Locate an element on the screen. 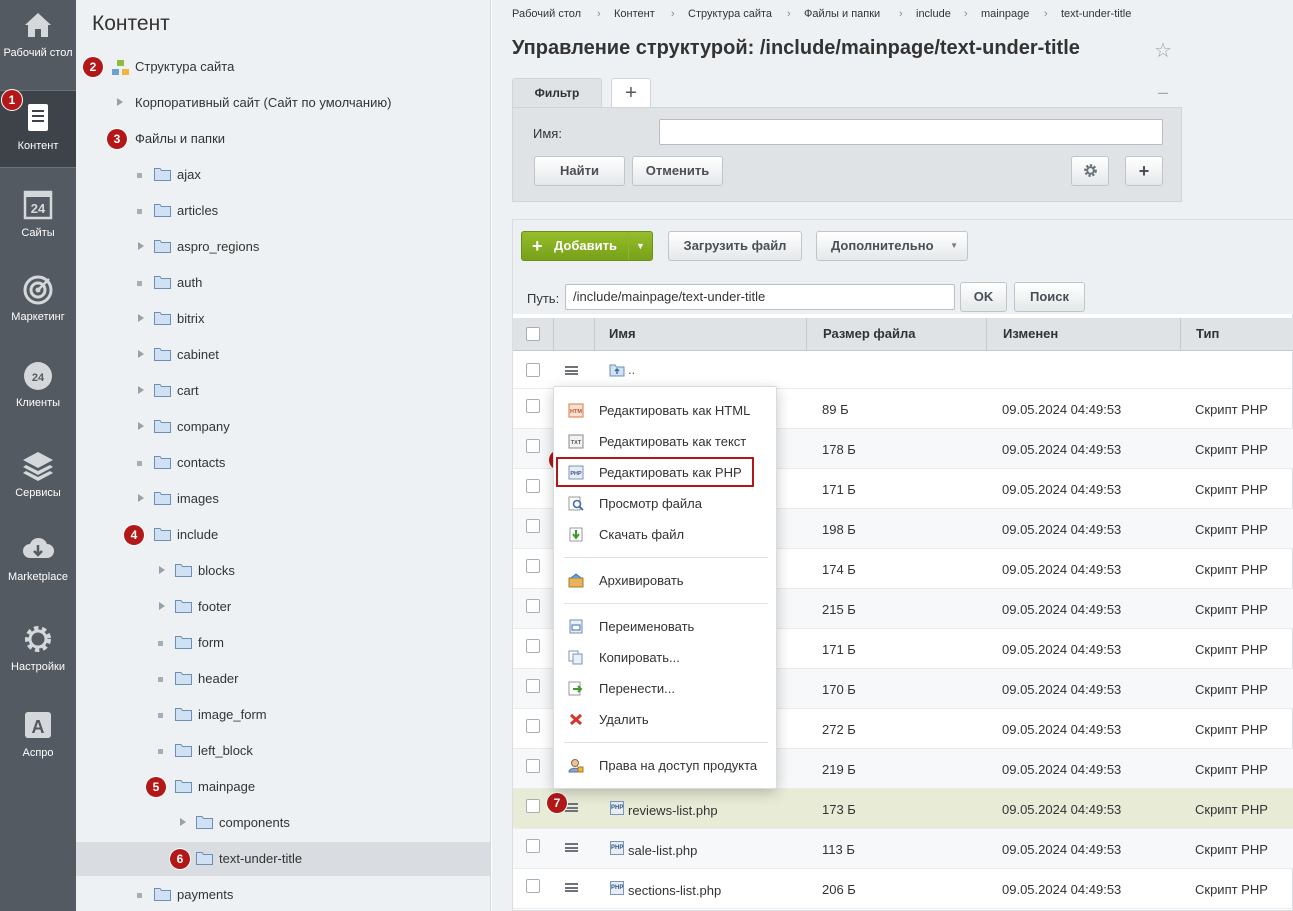  tree-folder-payments: payments is located at coordinates (283, 894).